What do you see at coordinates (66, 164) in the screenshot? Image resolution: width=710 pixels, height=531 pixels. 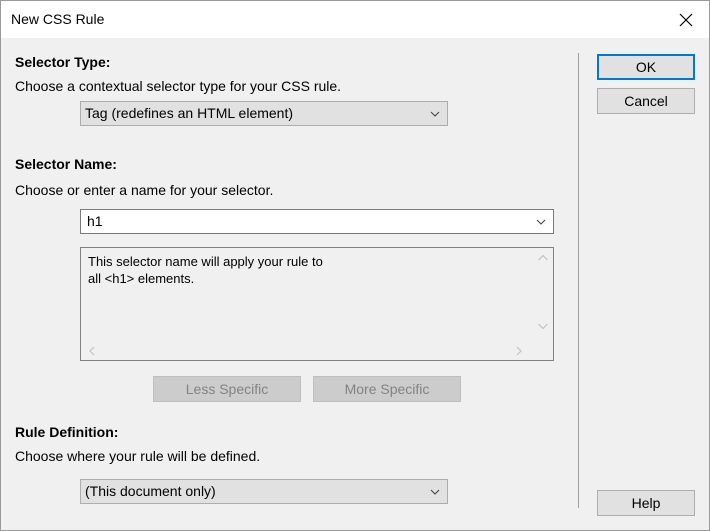 I see `selector-name-heading: Selector Name:` at bounding box center [66, 164].